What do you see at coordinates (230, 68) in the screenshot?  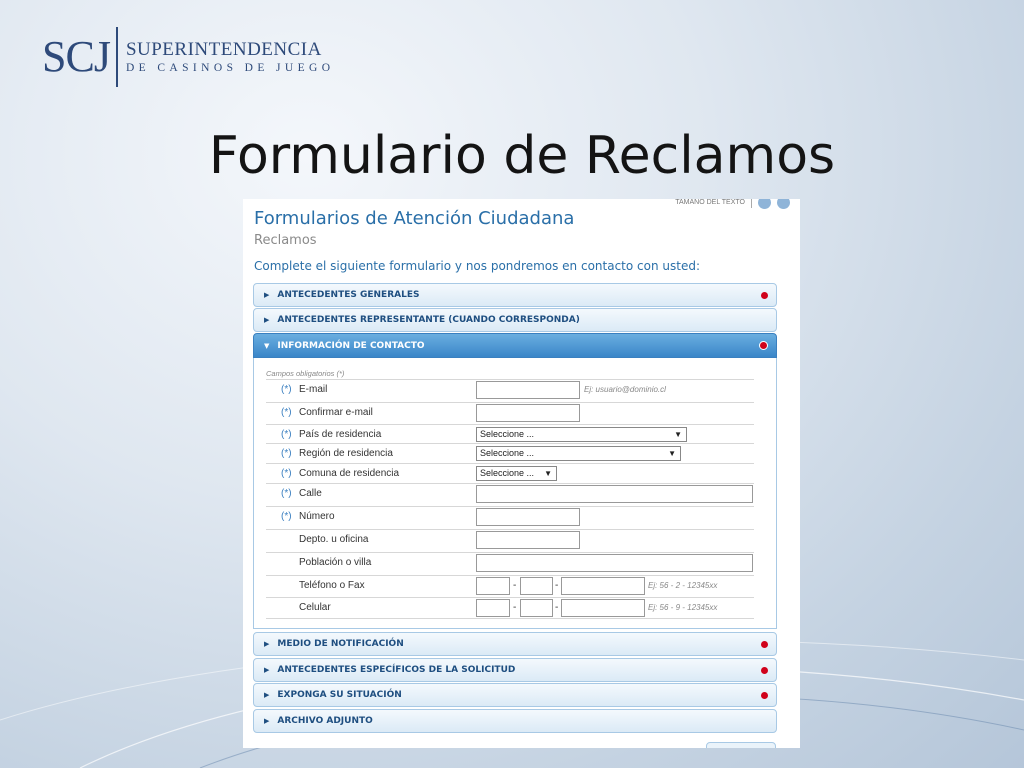 I see `logo-line-2: DE CASINOS DE JUEGO` at bounding box center [230, 68].